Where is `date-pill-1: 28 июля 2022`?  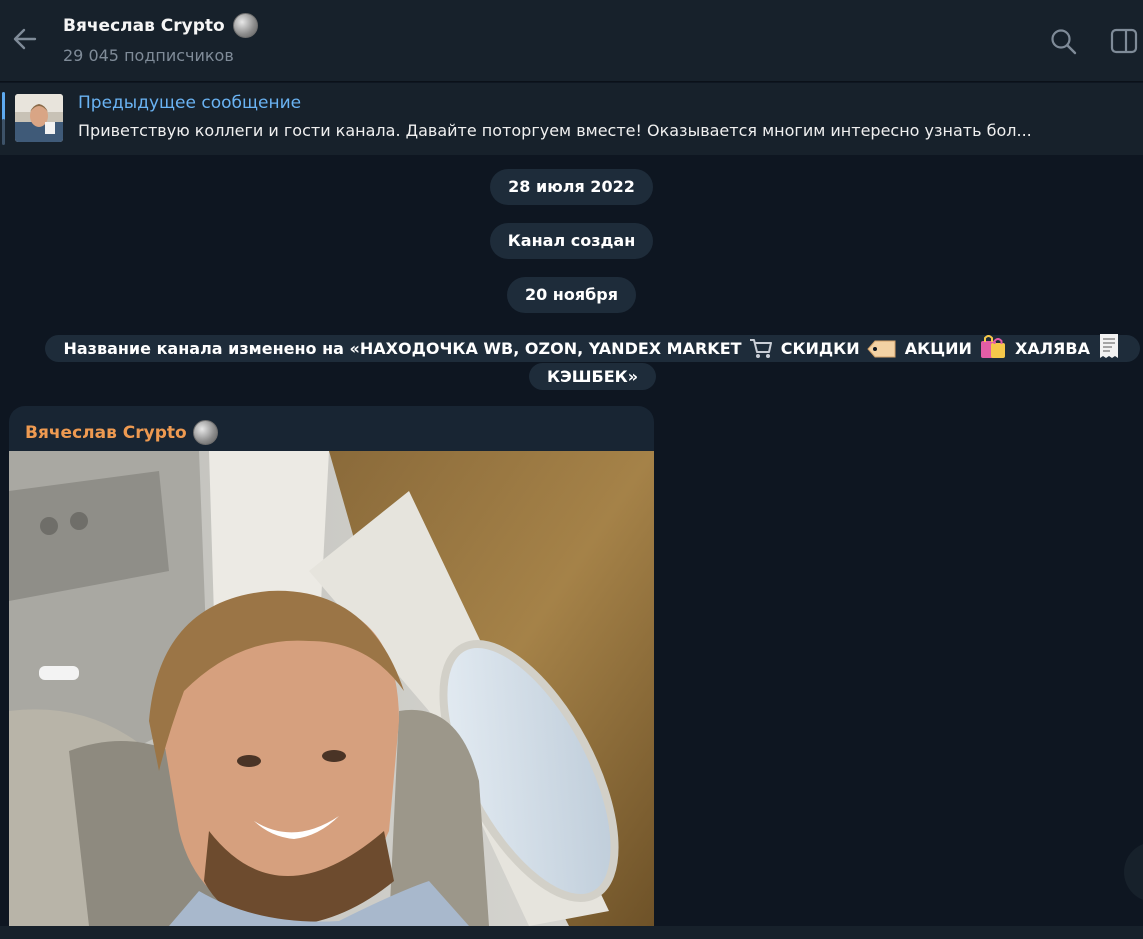 date-pill-1: 28 июля 2022 is located at coordinates (571, 187).